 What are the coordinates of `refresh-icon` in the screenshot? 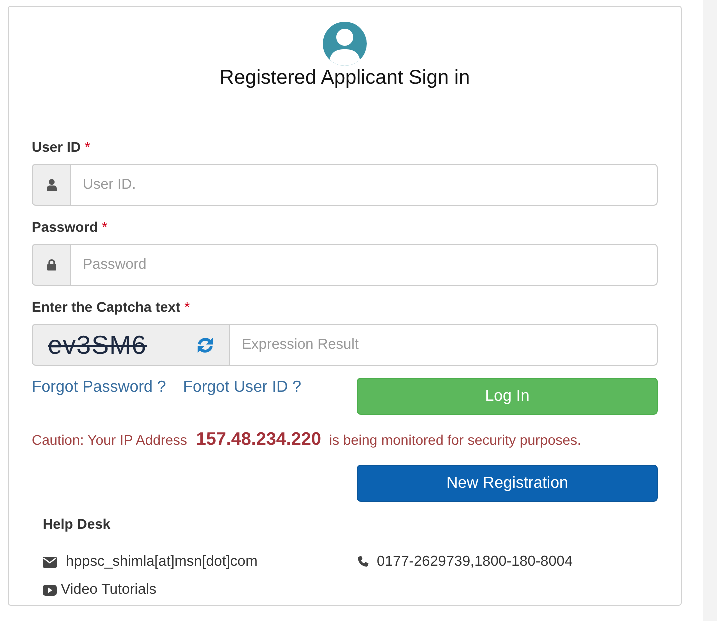 It's located at (205, 345).